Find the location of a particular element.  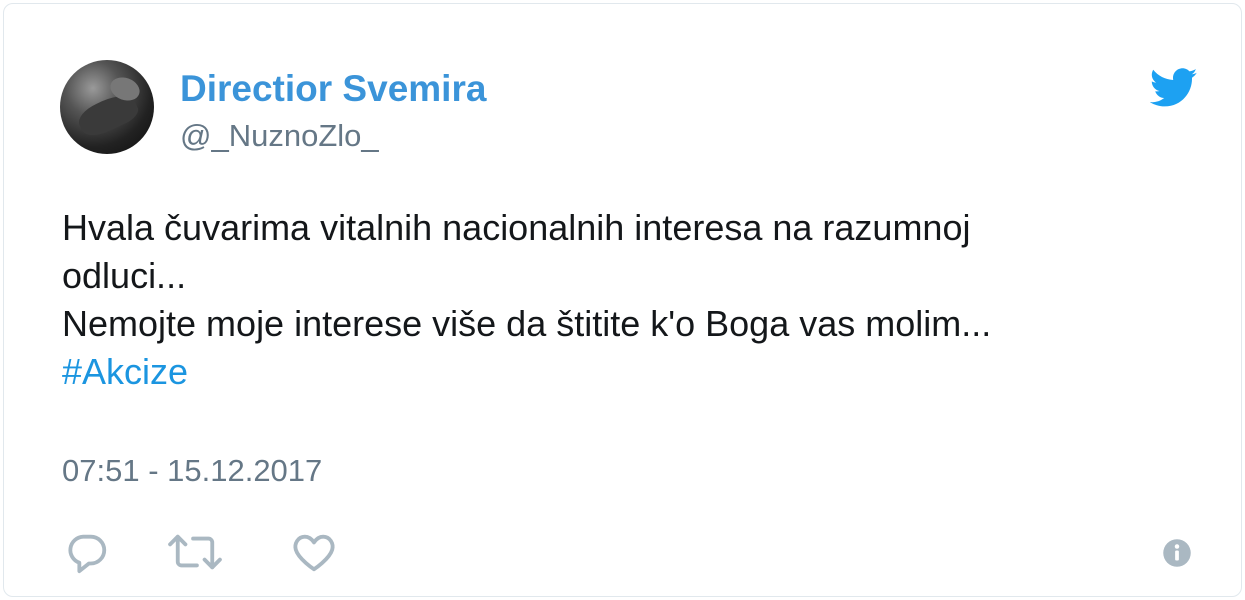

tweet-timestamp: 07:51 - 15.12.2017 is located at coordinates (192, 471).